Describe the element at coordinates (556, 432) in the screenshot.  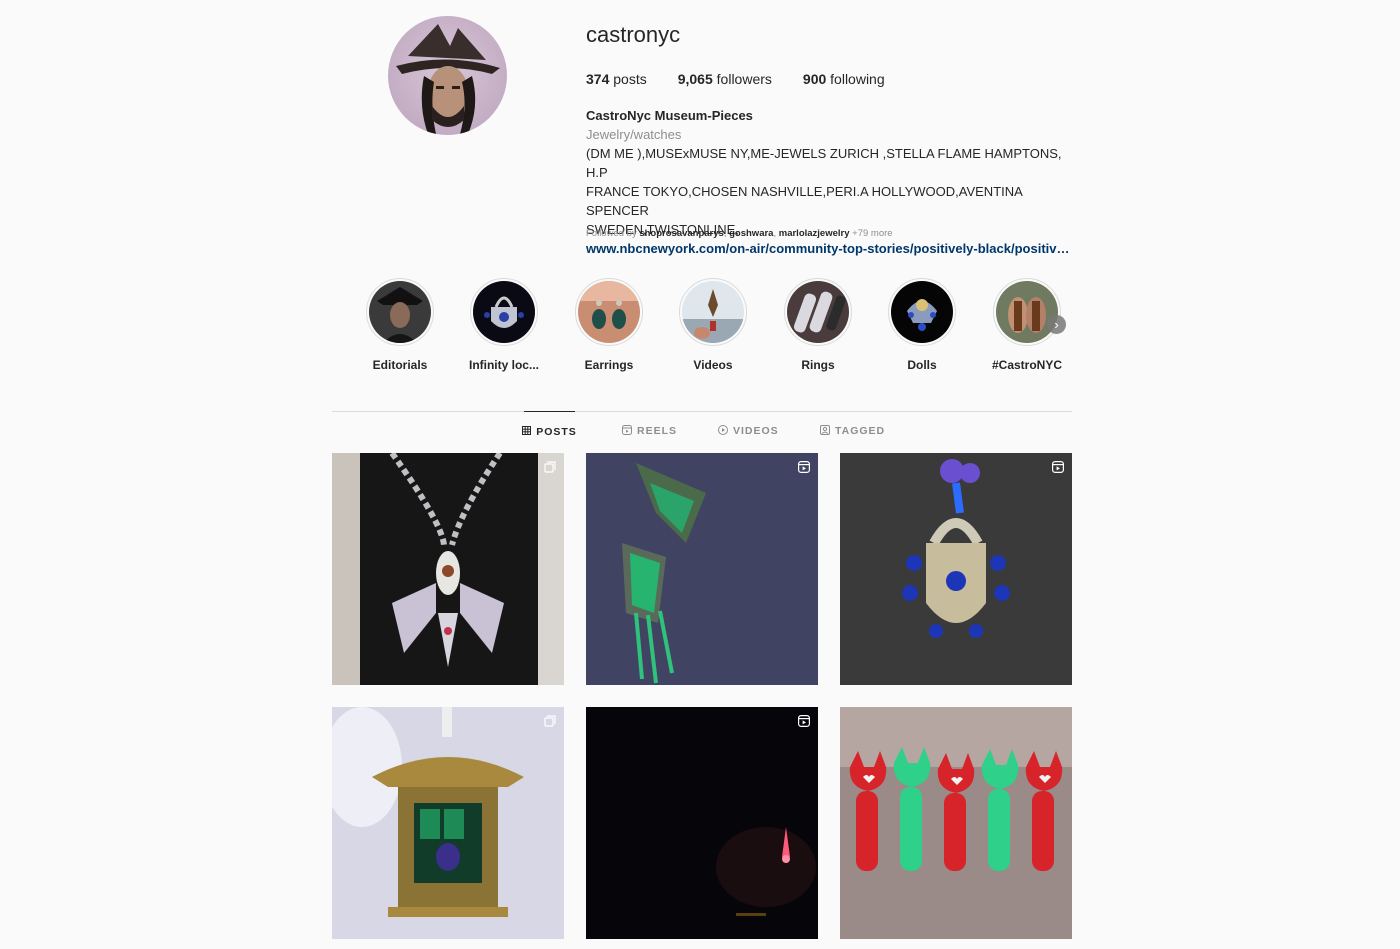
I see `tab-label: POSTS` at that location.